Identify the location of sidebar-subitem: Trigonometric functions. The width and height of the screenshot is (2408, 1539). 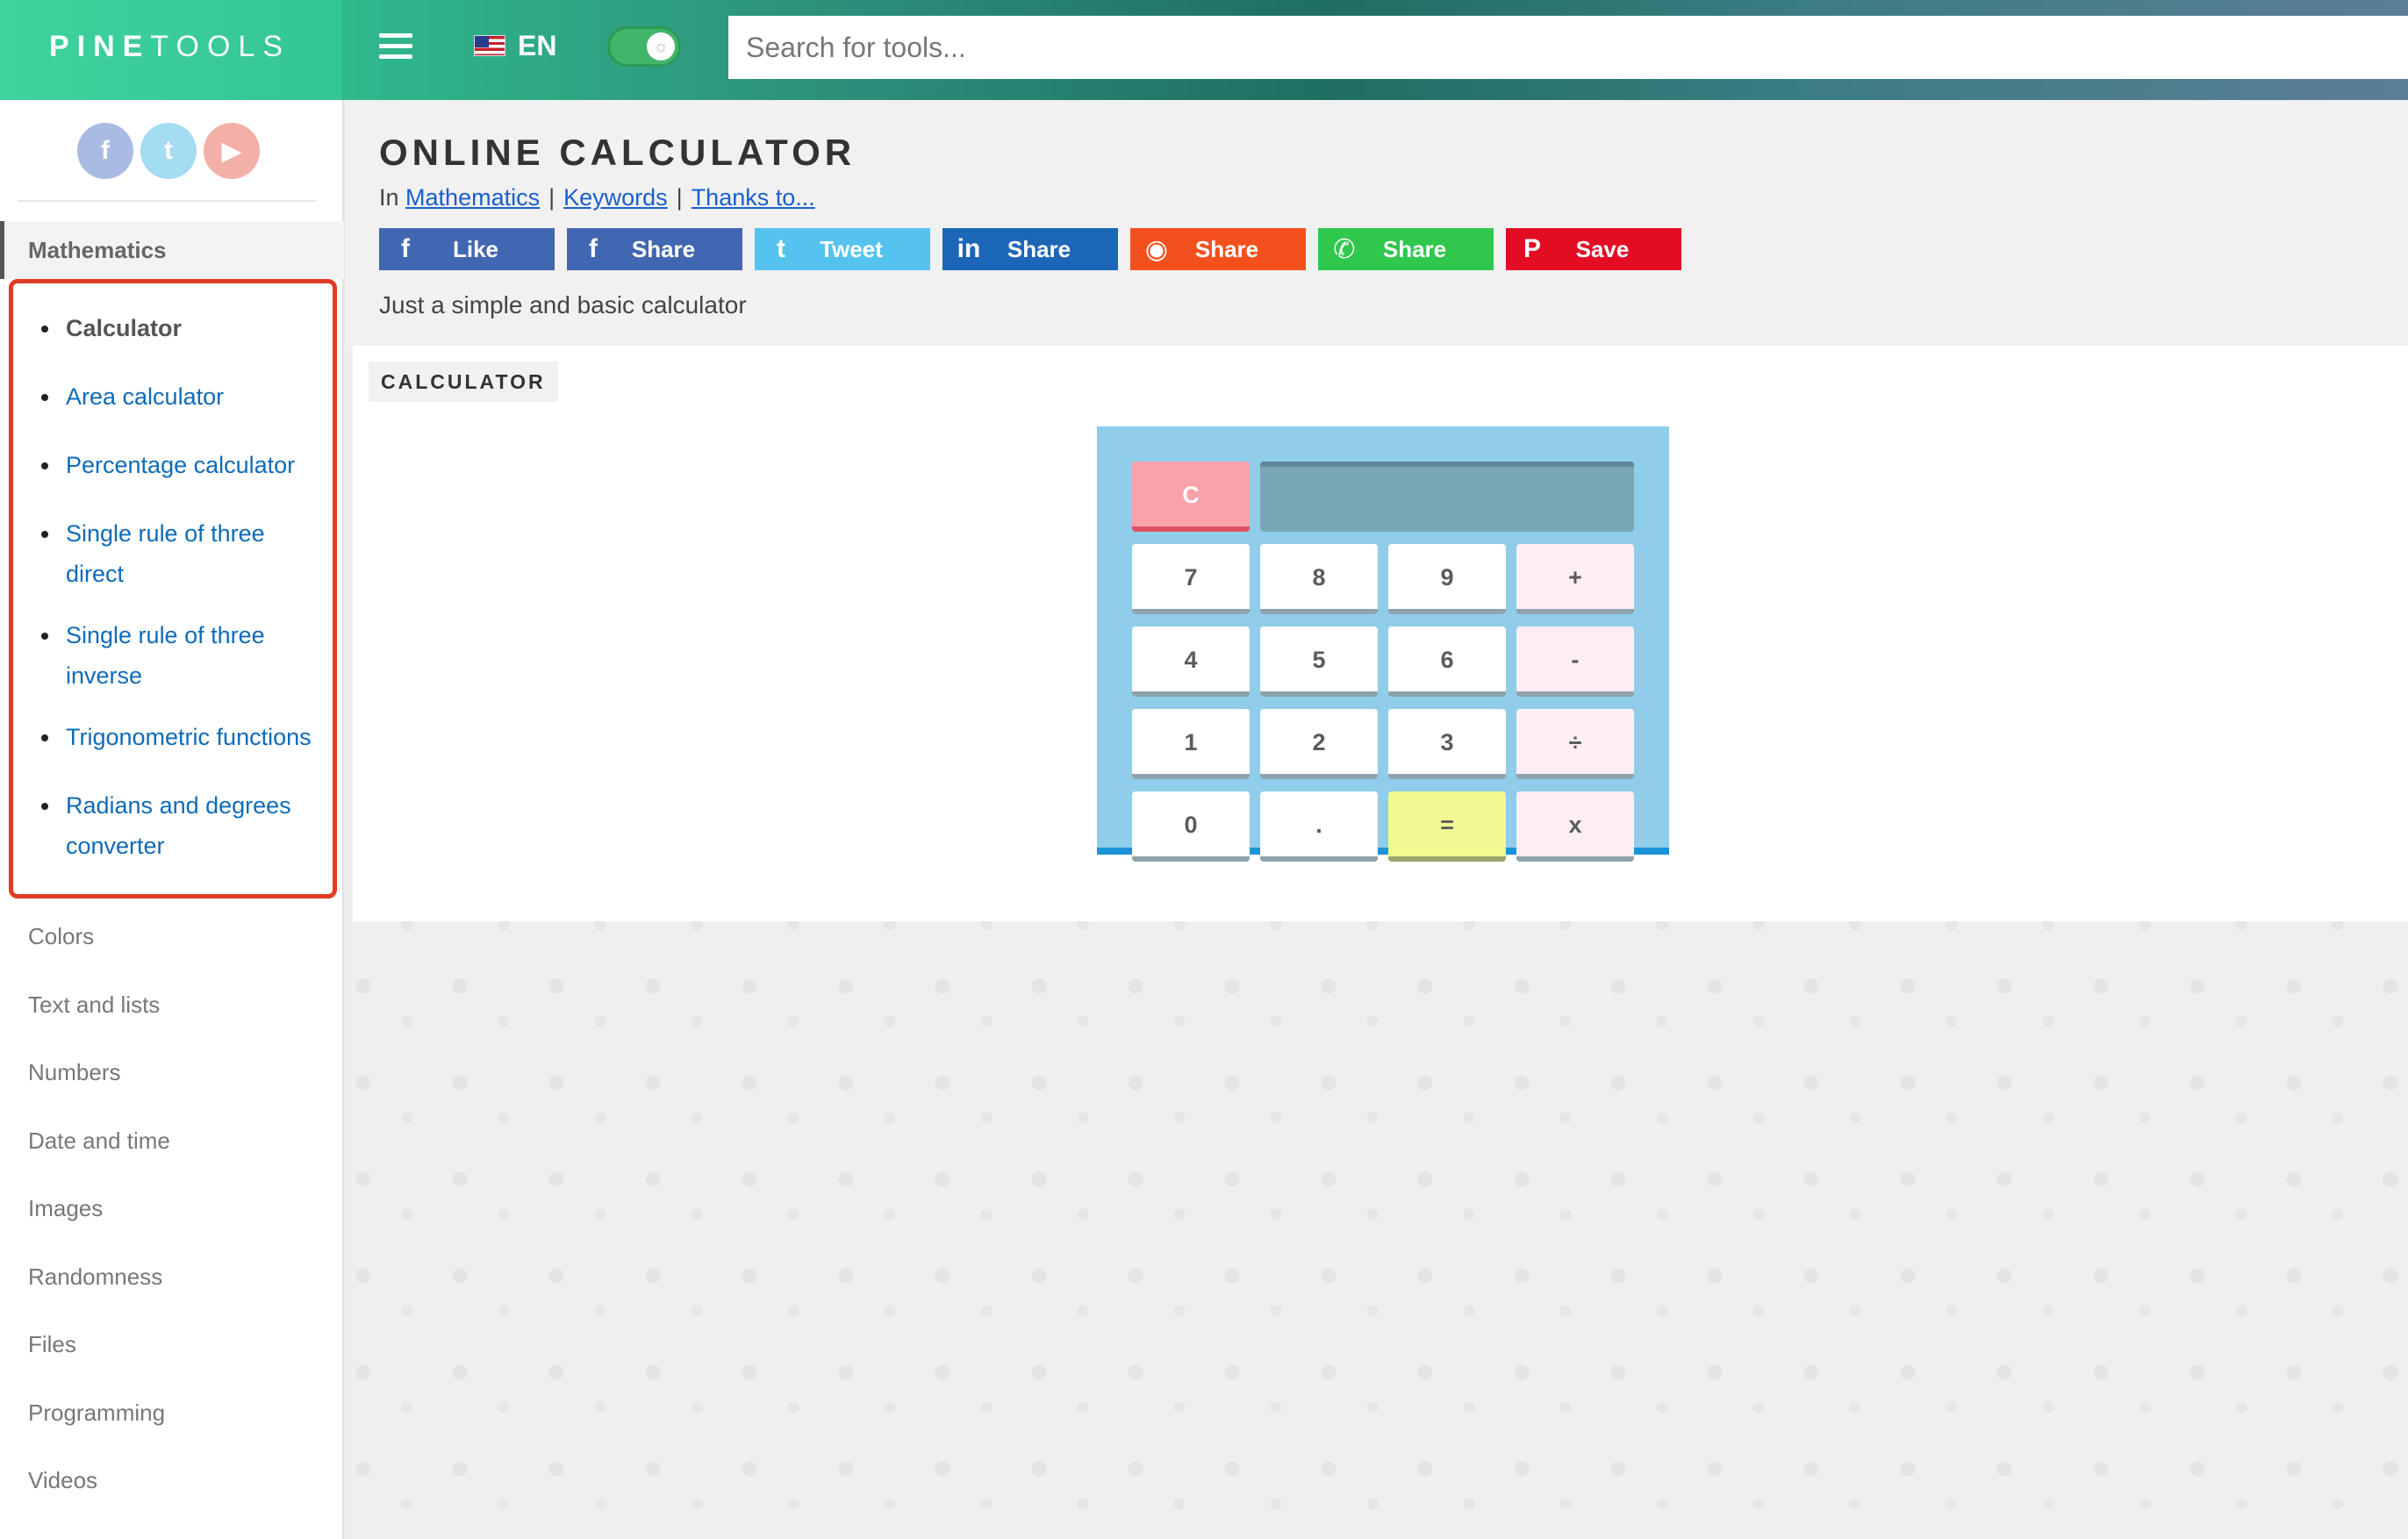
(173, 737).